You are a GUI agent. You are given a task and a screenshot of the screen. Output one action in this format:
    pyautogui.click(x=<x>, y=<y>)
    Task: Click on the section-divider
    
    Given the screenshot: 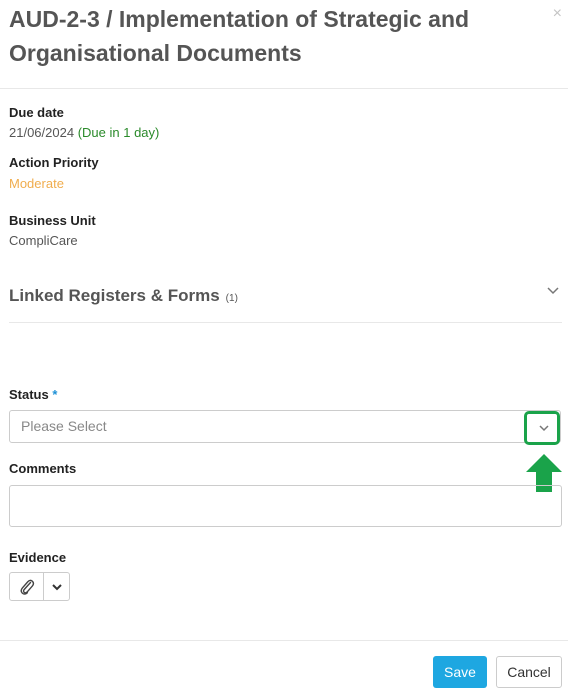 What is the action you would take?
    pyautogui.click(x=285, y=322)
    